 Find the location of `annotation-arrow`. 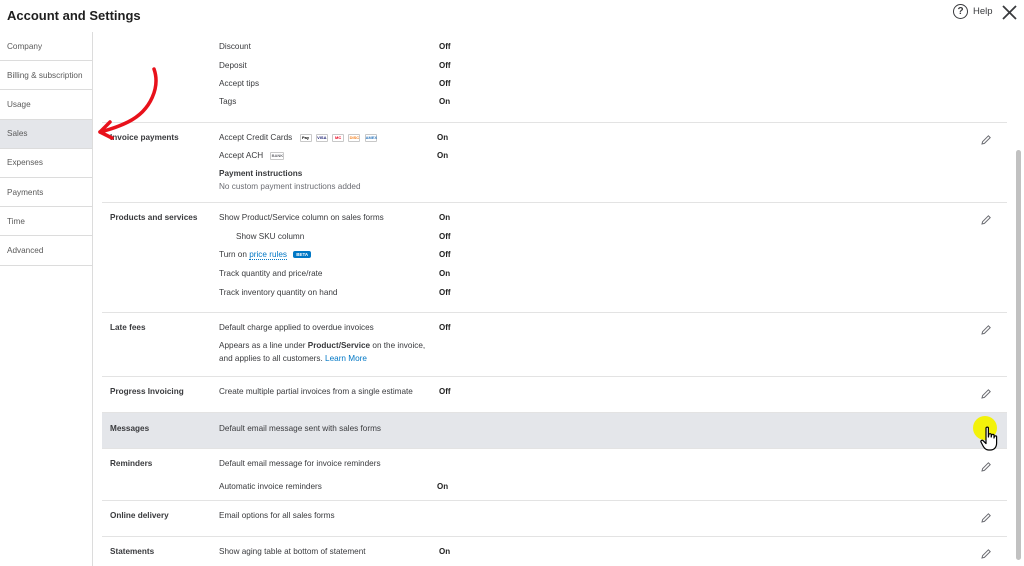

annotation-arrow is located at coordinates (128, 103).